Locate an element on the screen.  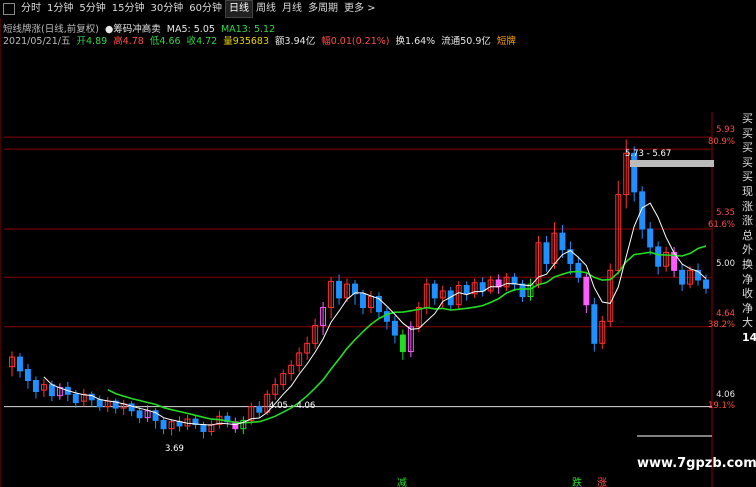
panel-change-pct: 涨幅 is located at coordinates (747, 221).